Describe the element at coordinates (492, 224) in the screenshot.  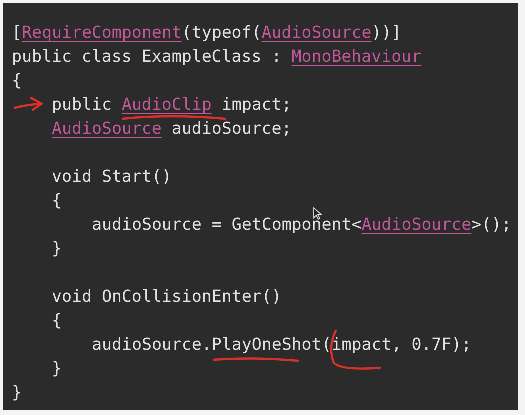
I see `code-text: >();` at that location.